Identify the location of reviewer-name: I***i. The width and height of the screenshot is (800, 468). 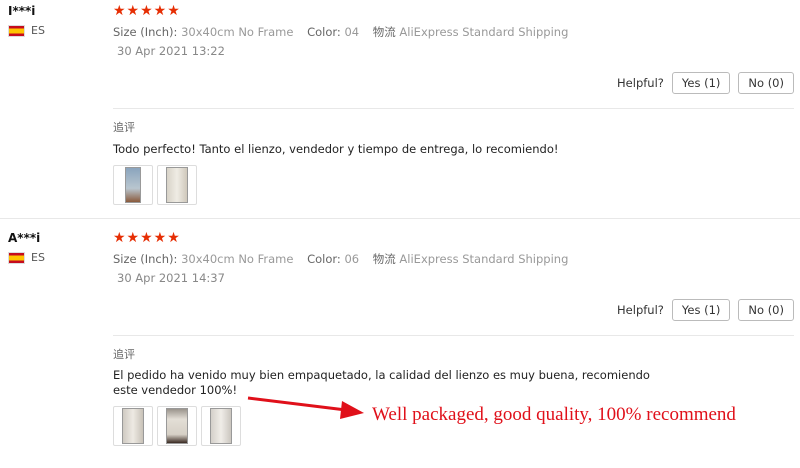
(22, 11).